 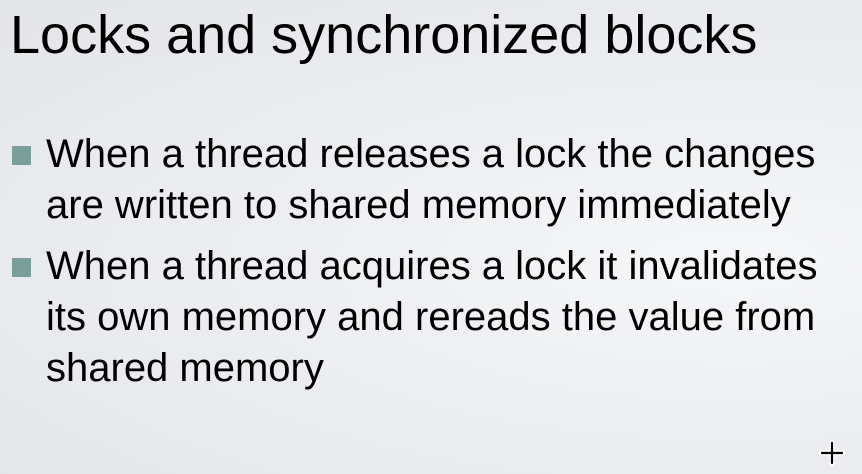 What do you see at coordinates (832, 453) in the screenshot?
I see `move-crosshair-cursor-icon` at bounding box center [832, 453].